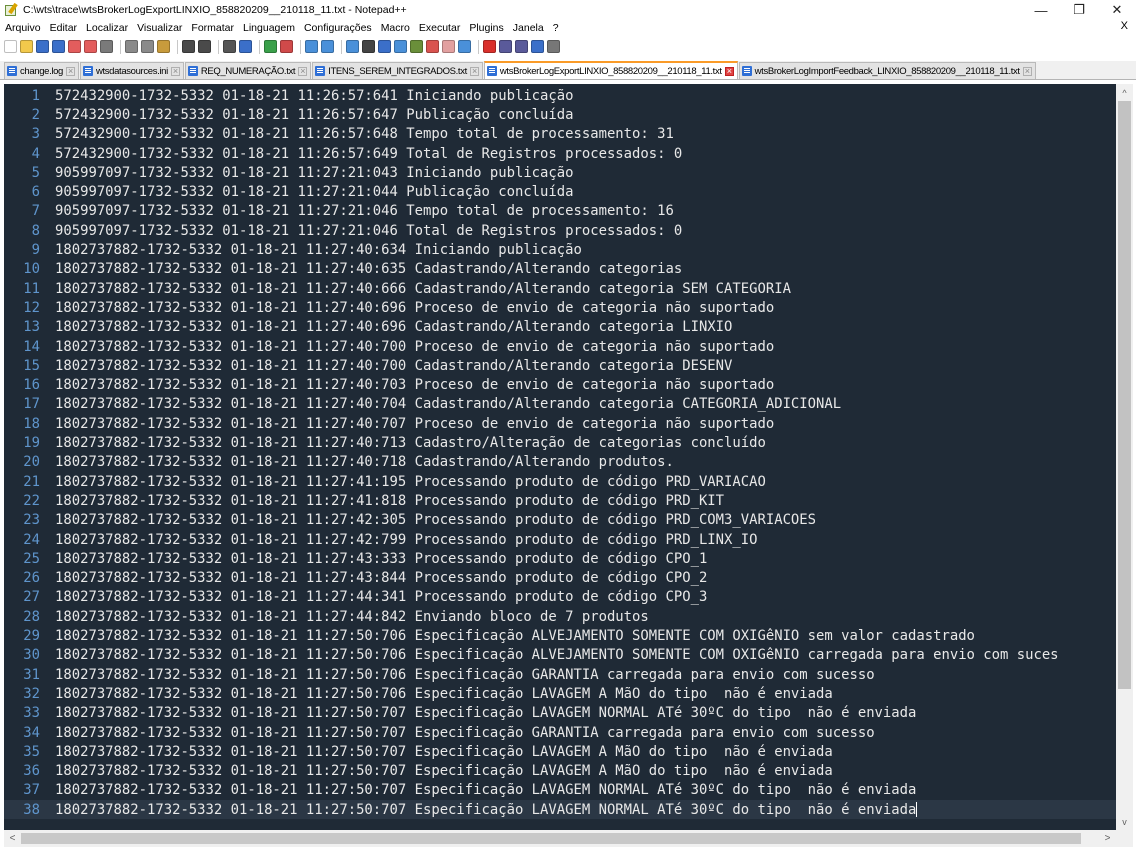  What do you see at coordinates (188, 46) in the screenshot?
I see `undo-icon` at bounding box center [188, 46].